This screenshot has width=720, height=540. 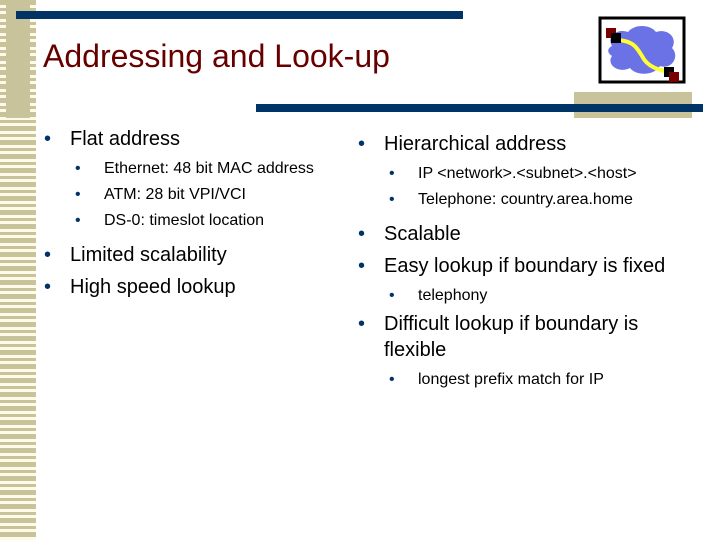 I want to click on sub-bullet: Ethernet: 48 bit MAC address, so click(x=184, y=169).